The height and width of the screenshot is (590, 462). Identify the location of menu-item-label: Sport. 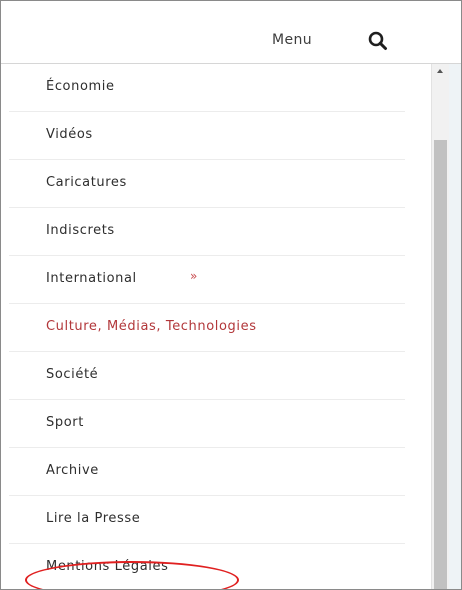
(65, 422).